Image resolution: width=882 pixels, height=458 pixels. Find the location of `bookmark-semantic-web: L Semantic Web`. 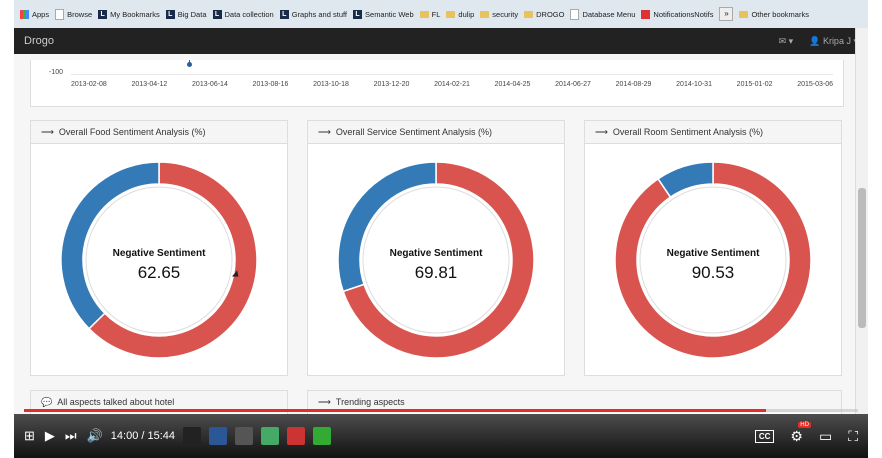

bookmark-semantic-web: L Semantic Web is located at coordinates (383, 14).